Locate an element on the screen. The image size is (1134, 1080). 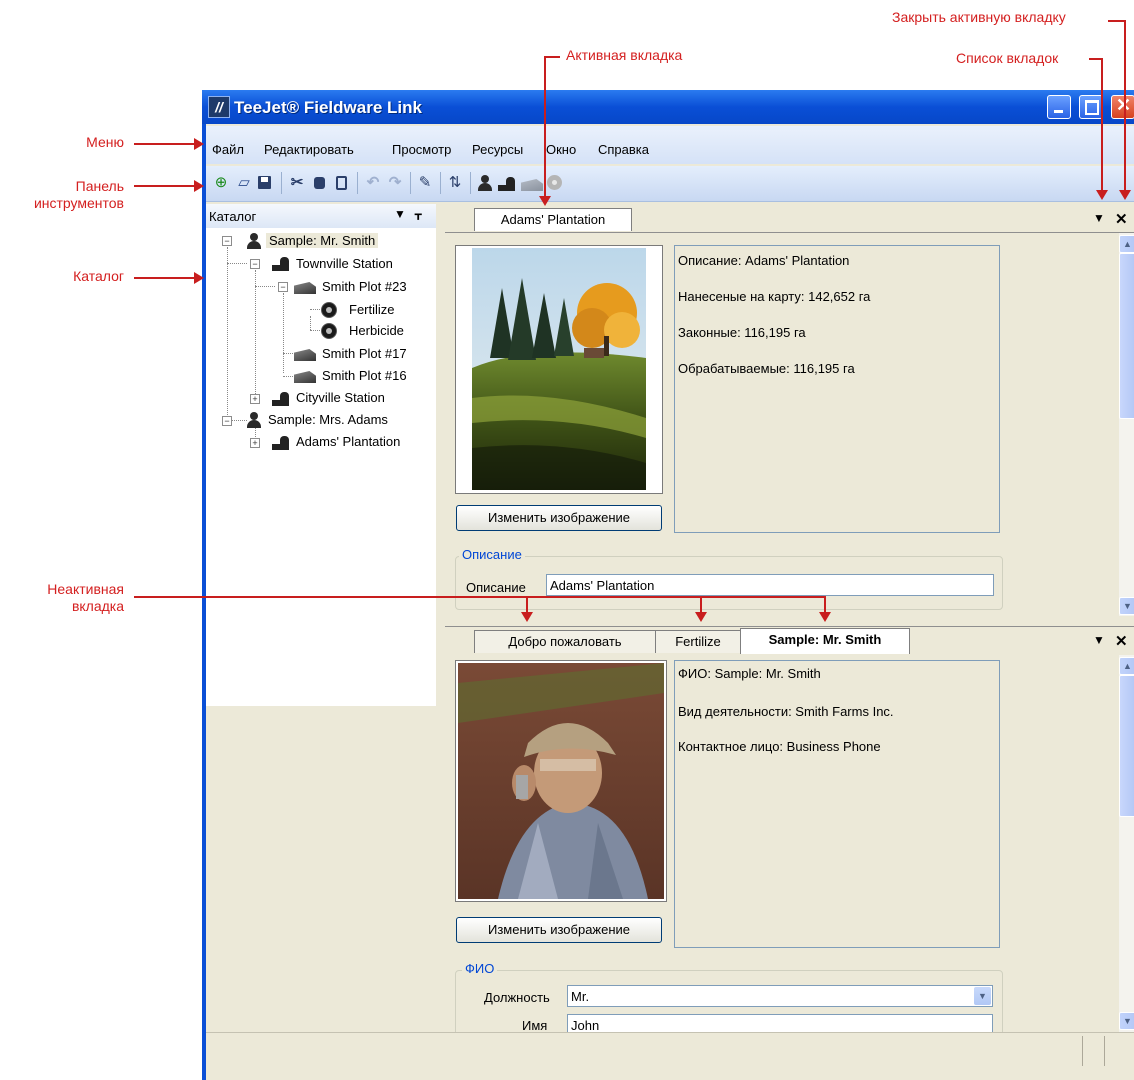
catalog-tree is located at coordinates (321, 467).